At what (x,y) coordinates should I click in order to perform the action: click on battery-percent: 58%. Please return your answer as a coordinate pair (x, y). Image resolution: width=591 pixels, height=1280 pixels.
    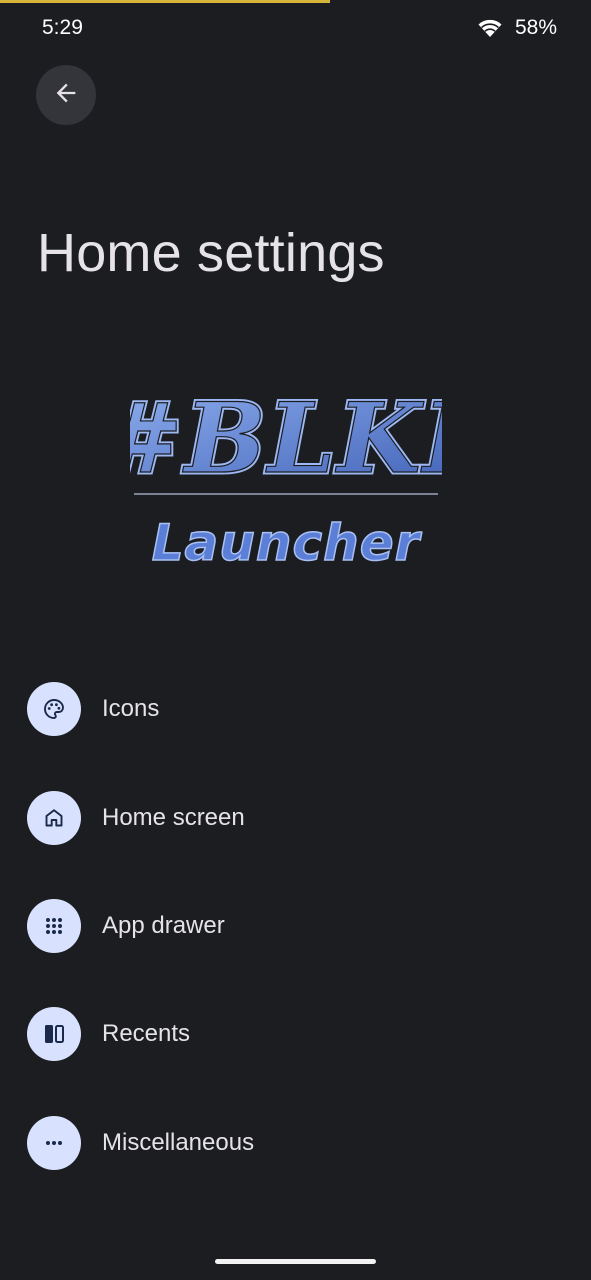
    Looking at the image, I should click on (535, 27).